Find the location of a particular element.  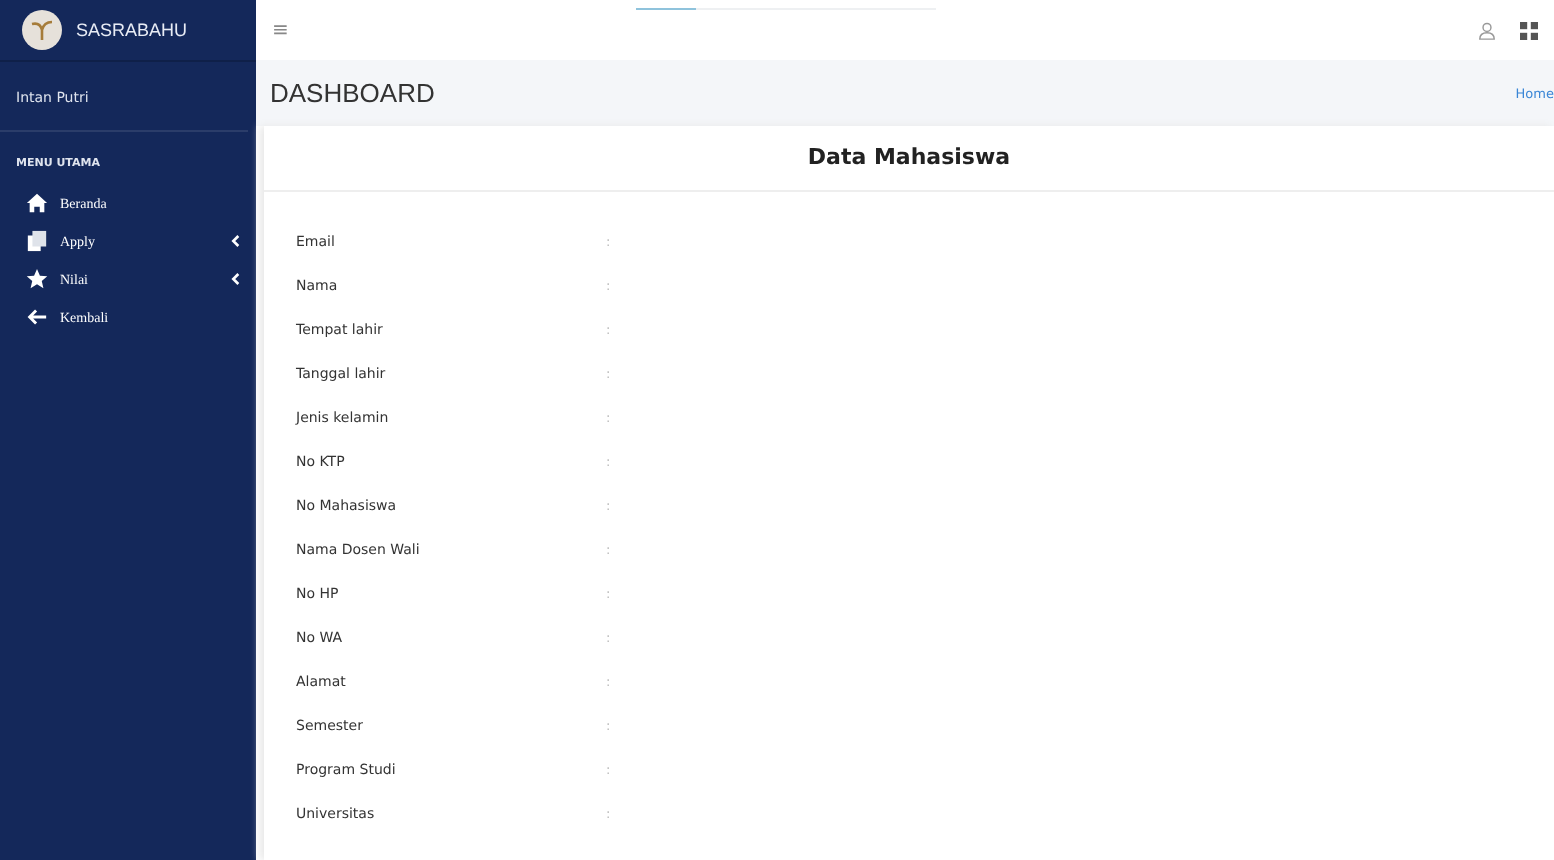

star-icon is located at coordinates (37, 279).